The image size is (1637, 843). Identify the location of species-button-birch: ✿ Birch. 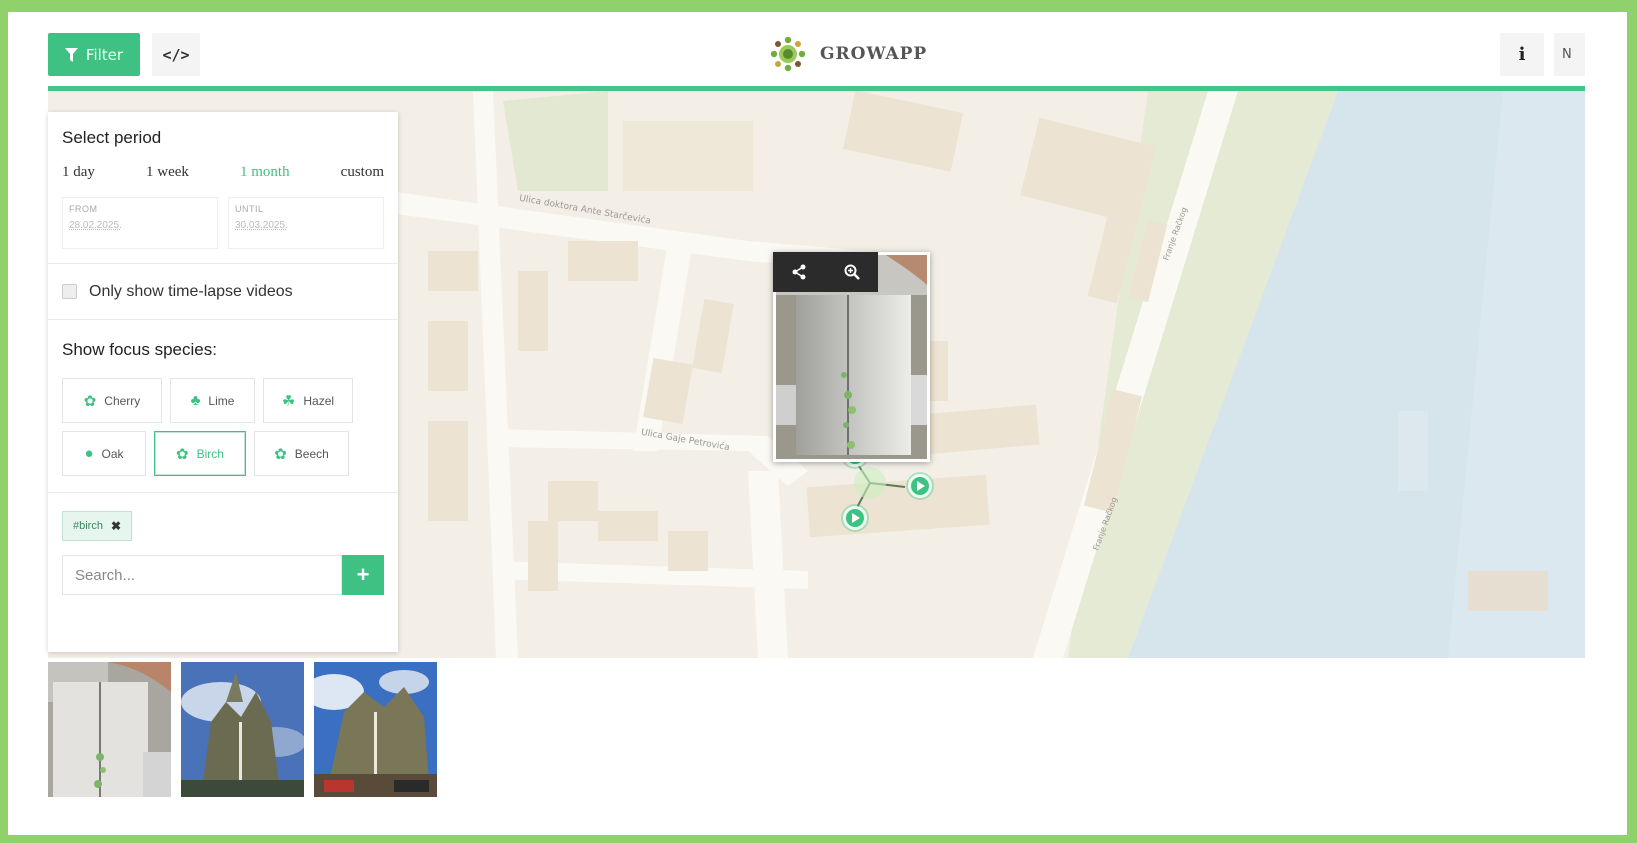
(200, 453).